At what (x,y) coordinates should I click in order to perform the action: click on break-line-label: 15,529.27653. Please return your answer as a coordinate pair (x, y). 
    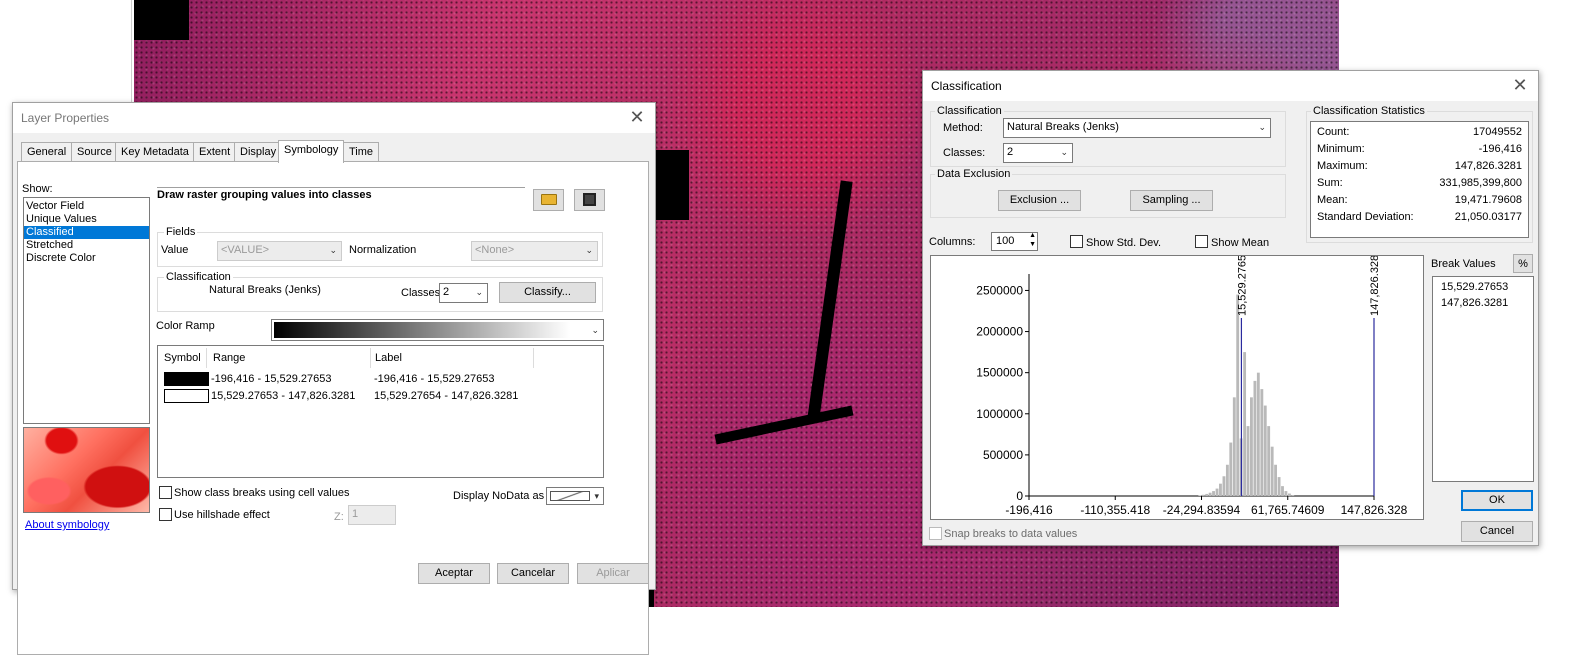
    Looking at the image, I should click on (1242, 286).